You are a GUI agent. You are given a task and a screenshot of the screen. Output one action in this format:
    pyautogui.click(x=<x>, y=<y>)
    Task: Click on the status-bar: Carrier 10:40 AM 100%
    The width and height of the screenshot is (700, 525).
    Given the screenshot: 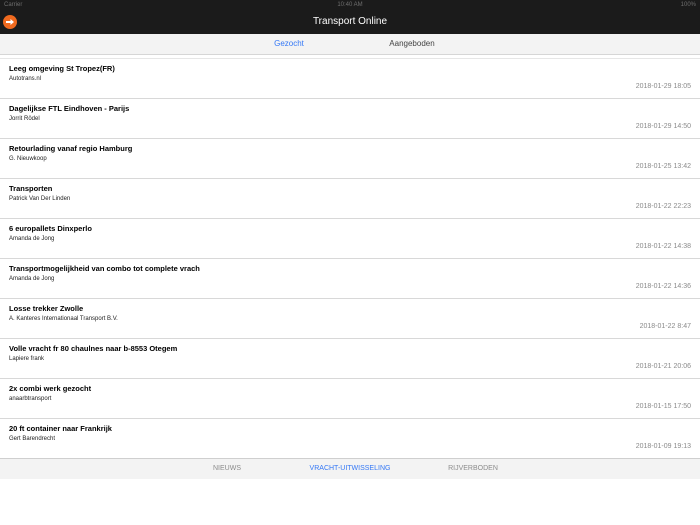 What is the action you would take?
    pyautogui.click(x=350, y=5)
    